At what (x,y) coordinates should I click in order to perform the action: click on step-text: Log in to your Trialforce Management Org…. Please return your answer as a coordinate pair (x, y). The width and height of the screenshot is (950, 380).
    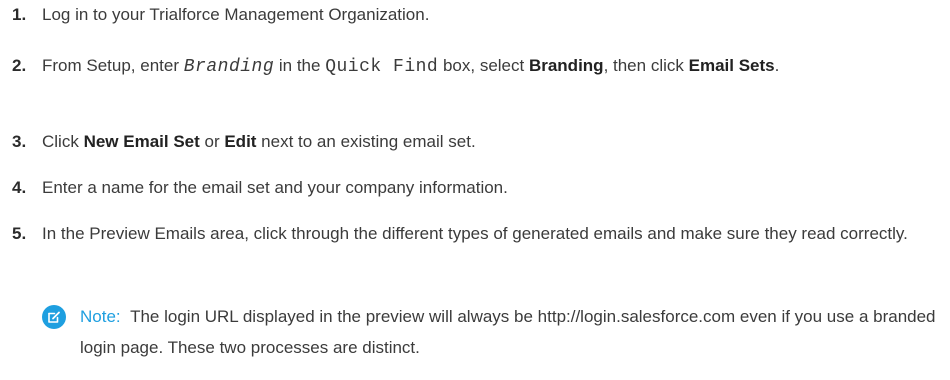
    Looking at the image, I should click on (236, 14).